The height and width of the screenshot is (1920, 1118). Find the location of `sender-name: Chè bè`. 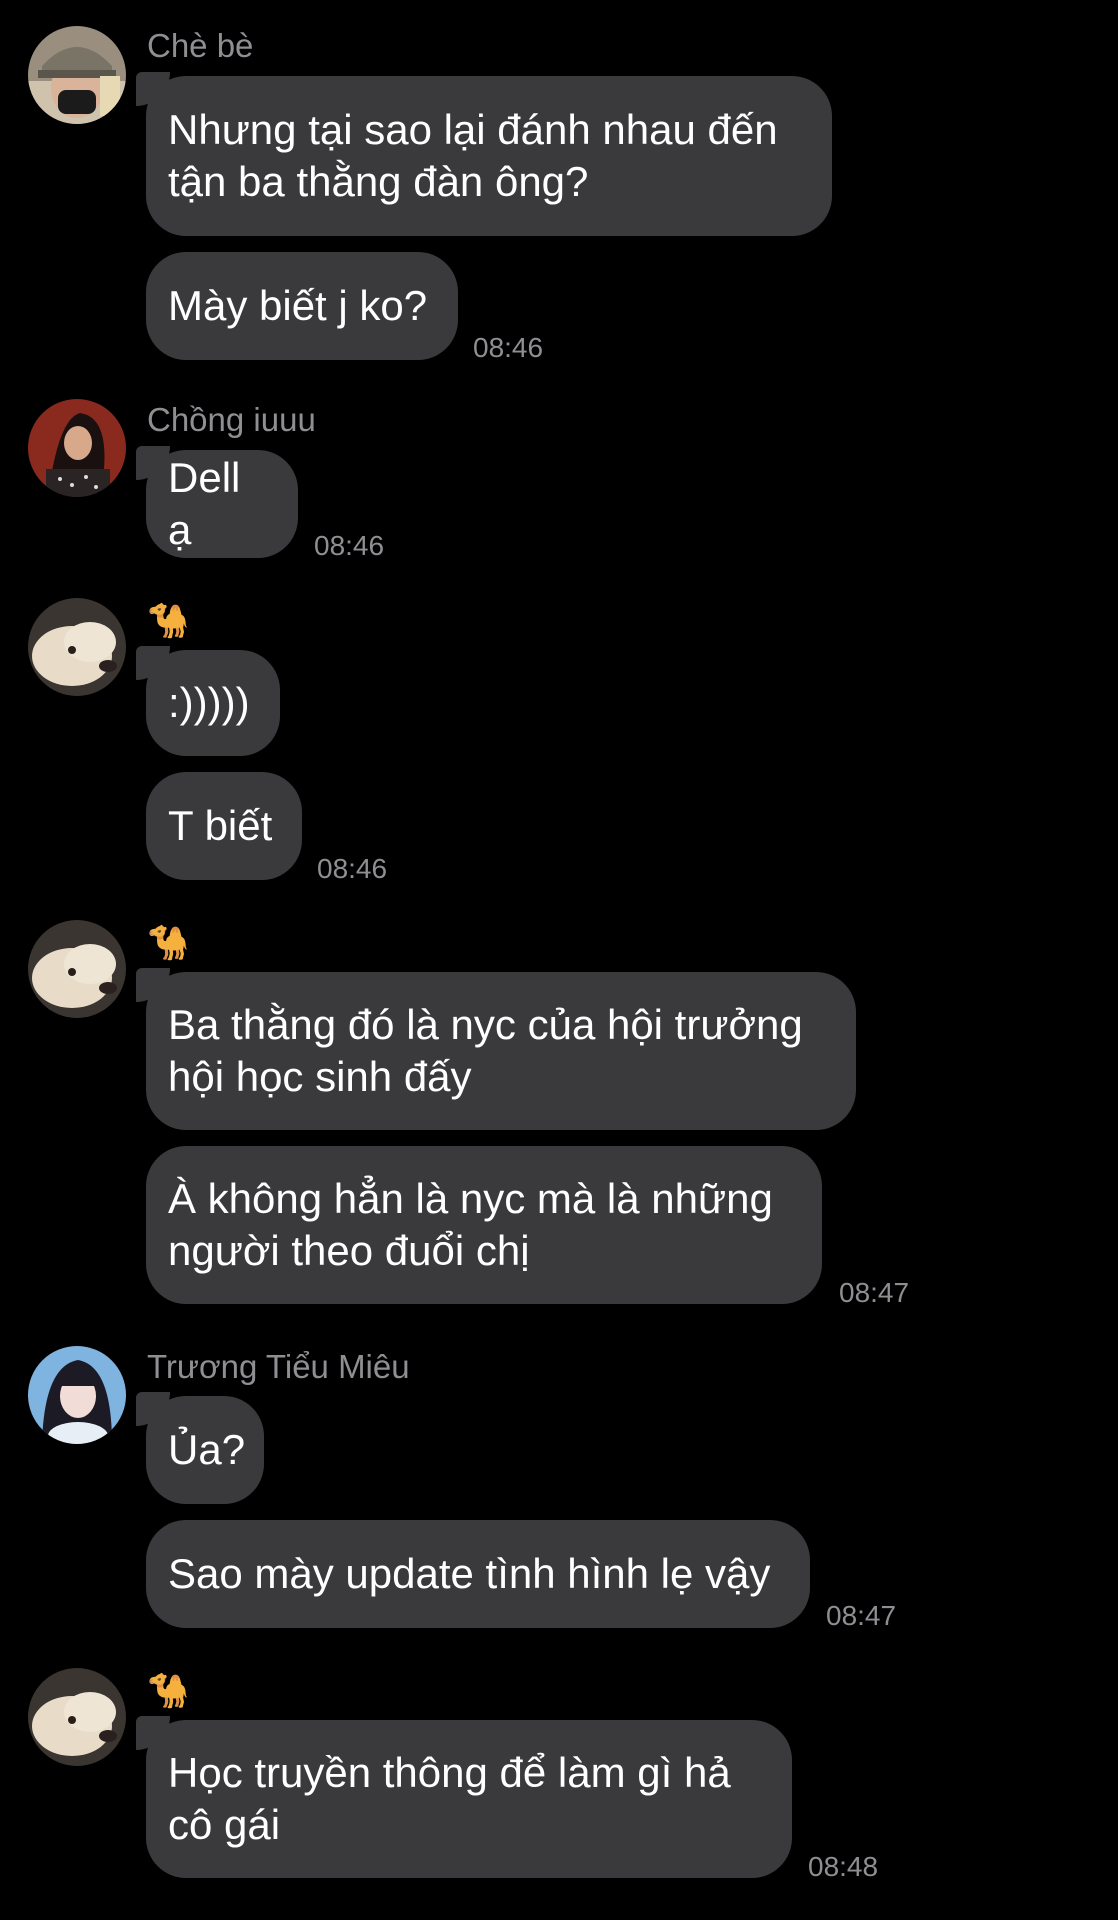

sender-name: Chè bè is located at coordinates (200, 45).